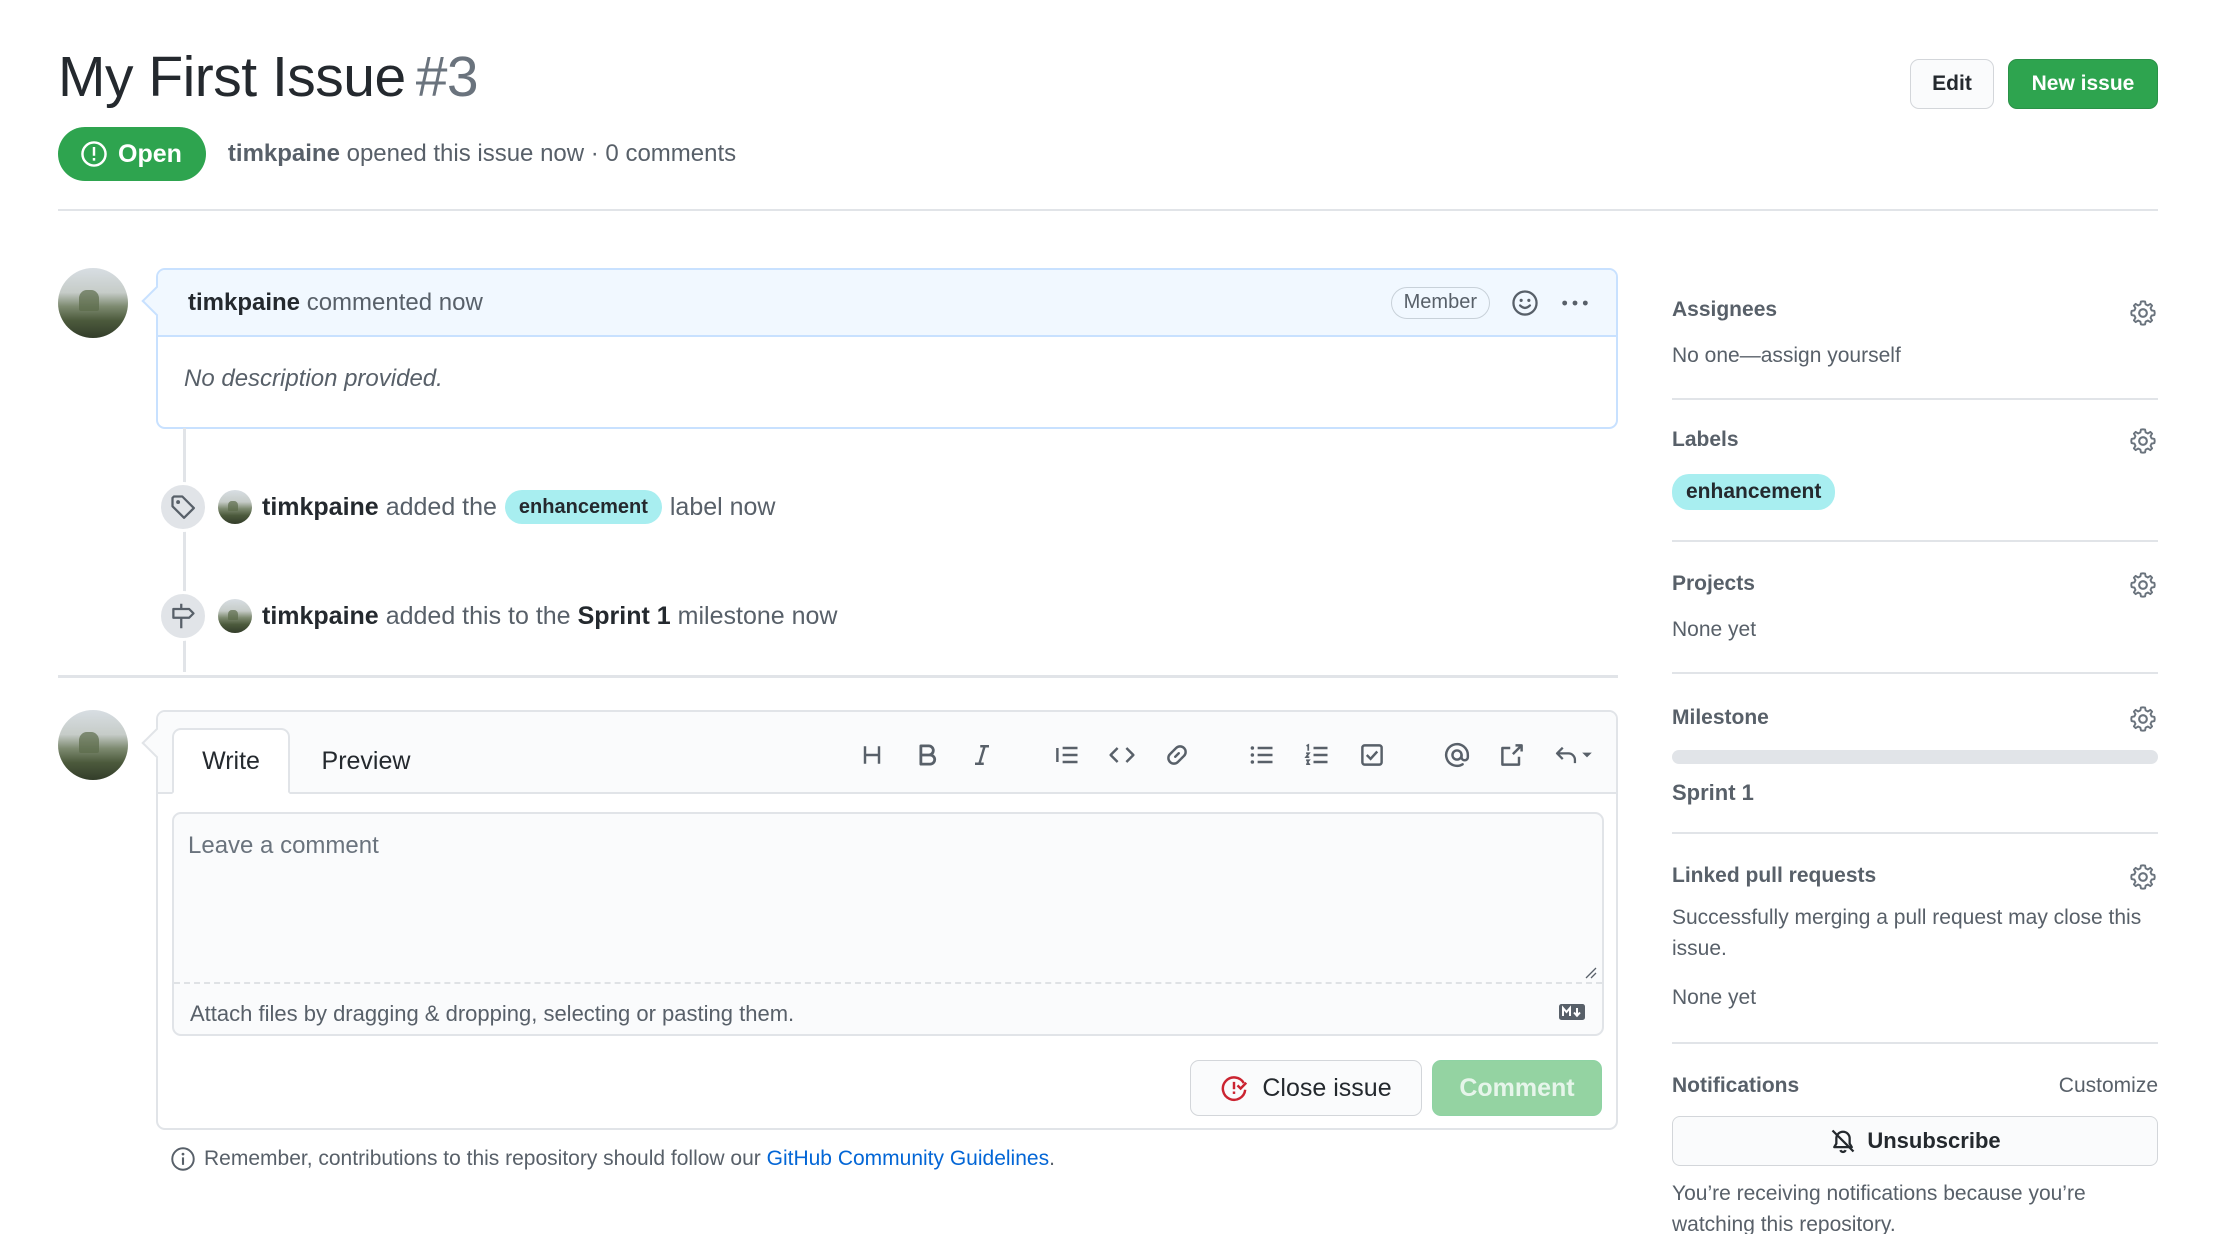 Image resolution: width=2232 pixels, height=1234 pixels. I want to click on unsubscribe-button: Unsubscribe, so click(1915, 1141).